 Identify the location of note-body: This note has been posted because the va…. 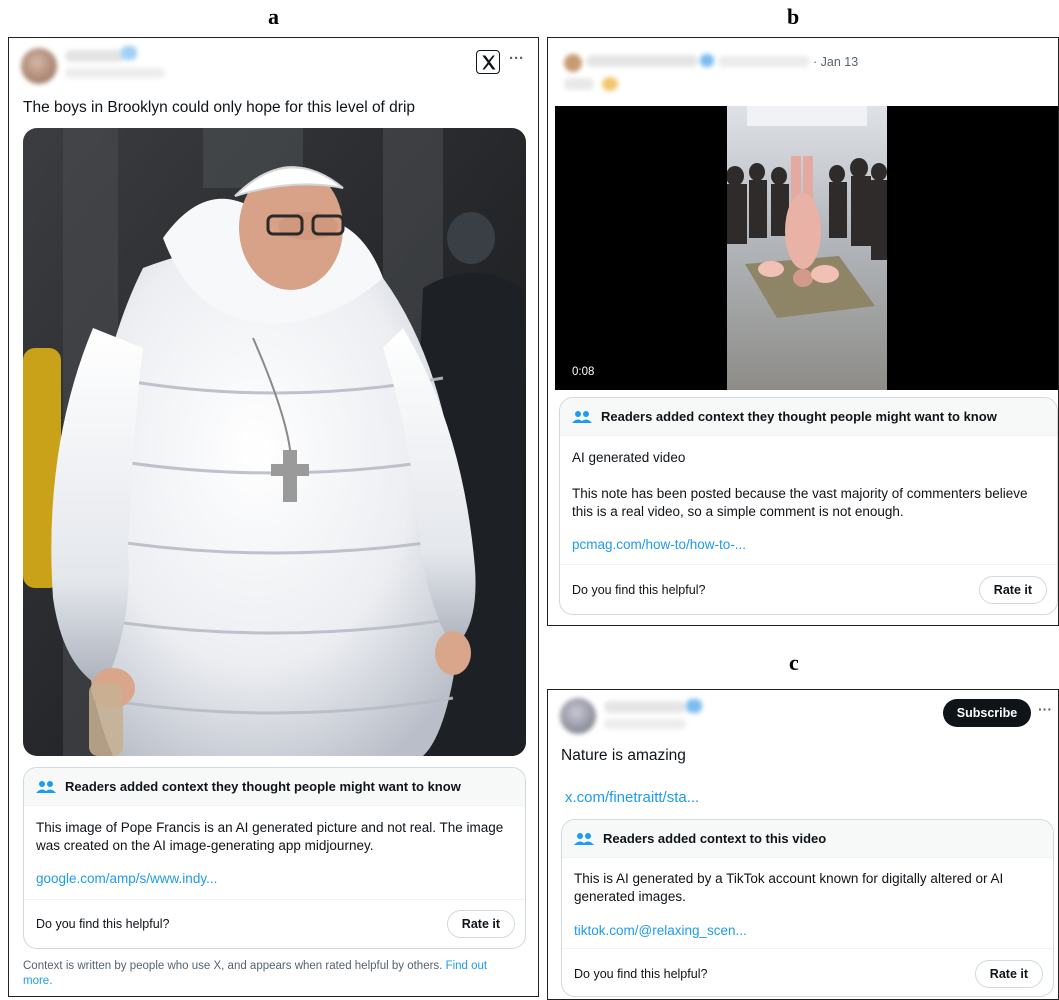
(800, 502).